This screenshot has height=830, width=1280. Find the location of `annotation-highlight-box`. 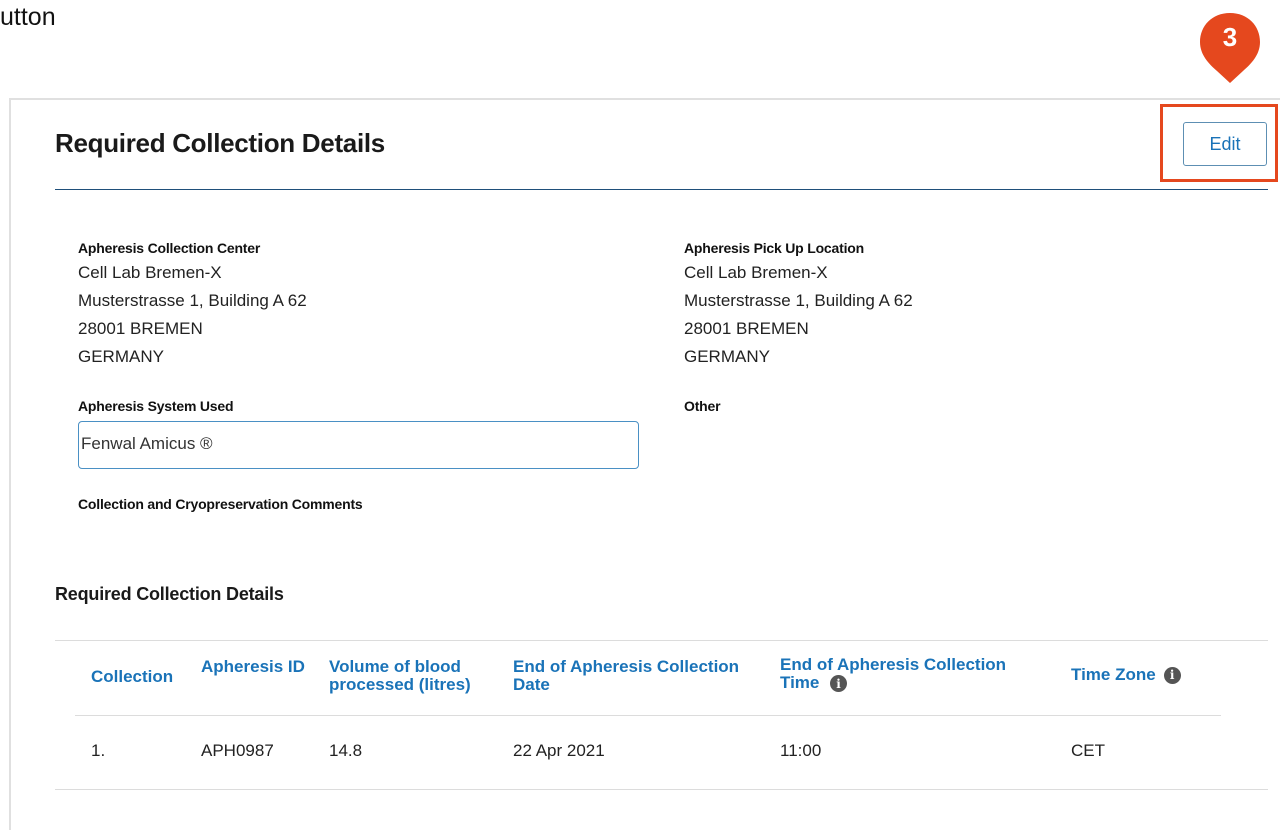

annotation-highlight-box is located at coordinates (1219, 143).